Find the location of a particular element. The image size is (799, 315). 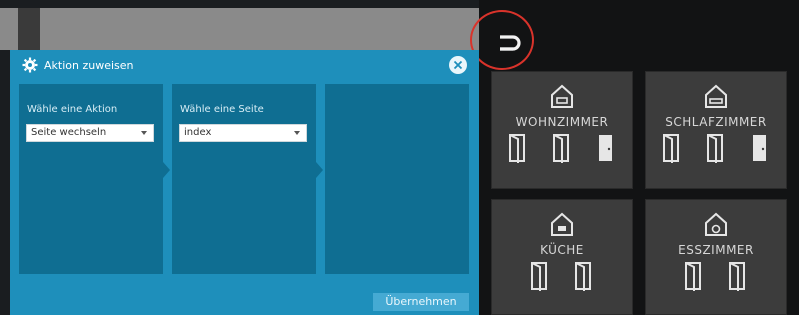

action-select: Seite wechseln is located at coordinates (90, 133).